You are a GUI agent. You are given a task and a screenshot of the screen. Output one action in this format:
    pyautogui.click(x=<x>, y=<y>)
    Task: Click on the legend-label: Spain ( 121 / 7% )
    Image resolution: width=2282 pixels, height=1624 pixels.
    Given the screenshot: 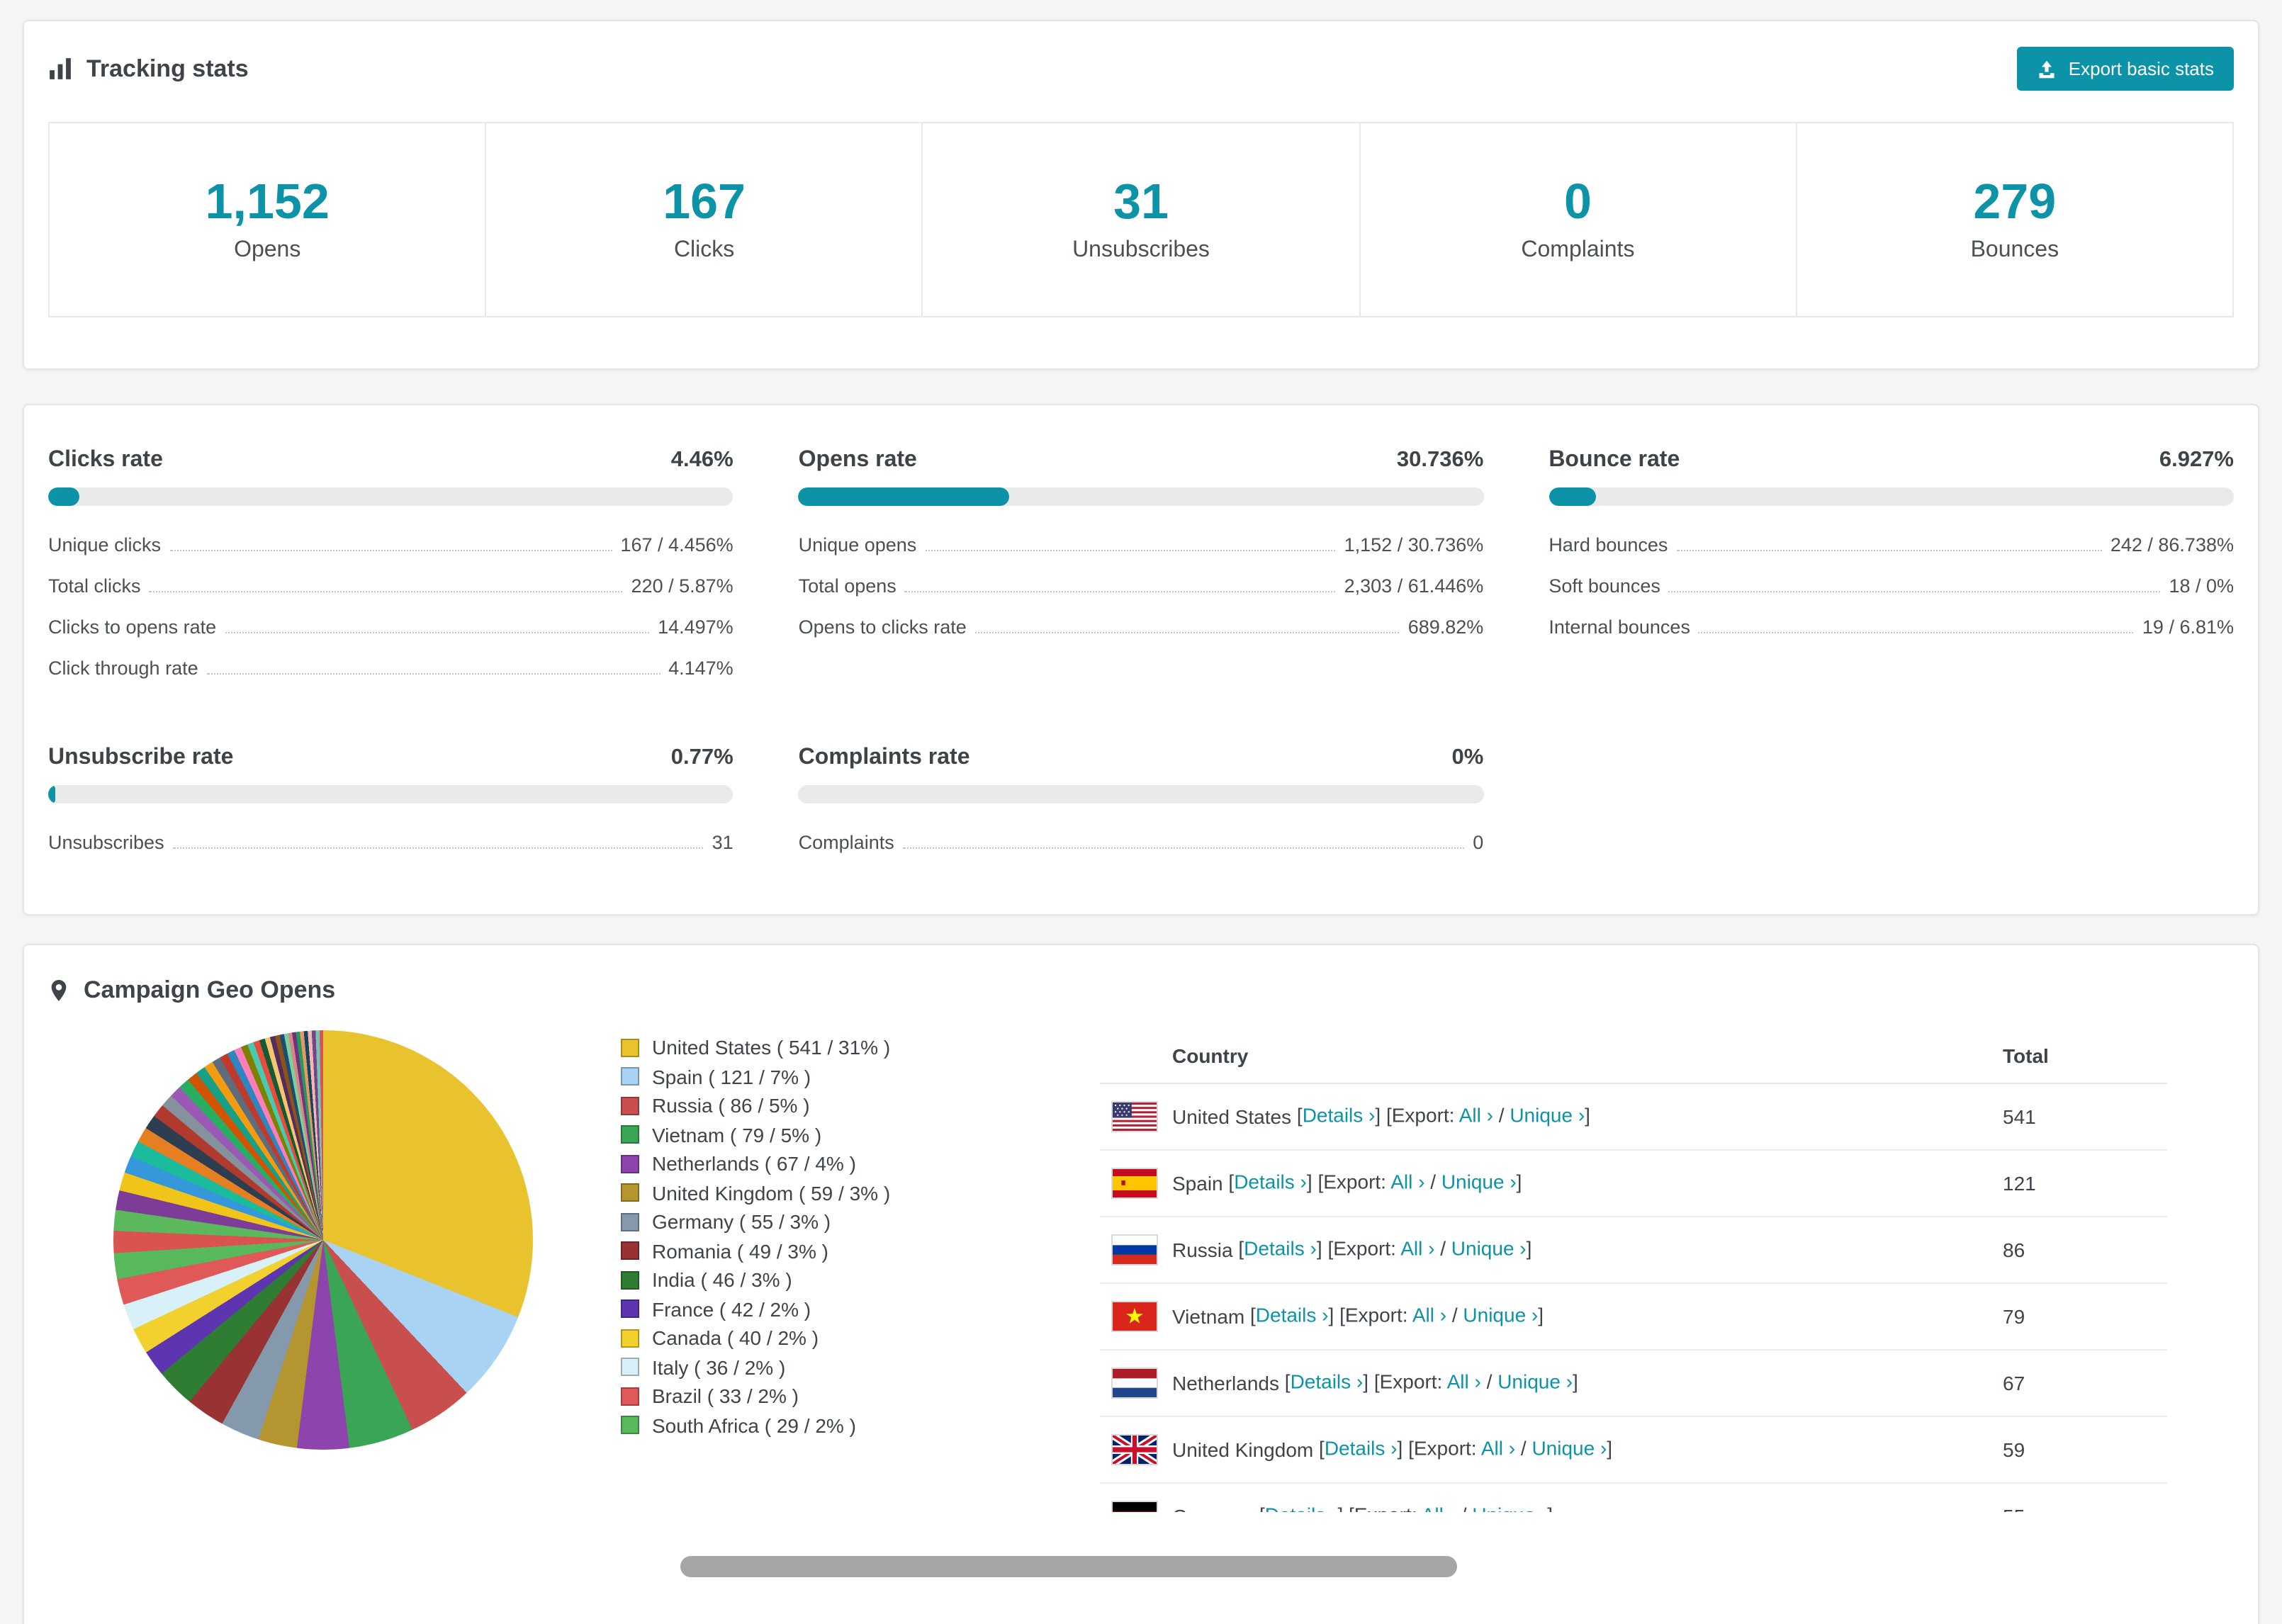 What is the action you would take?
    pyautogui.click(x=732, y=1077)
    